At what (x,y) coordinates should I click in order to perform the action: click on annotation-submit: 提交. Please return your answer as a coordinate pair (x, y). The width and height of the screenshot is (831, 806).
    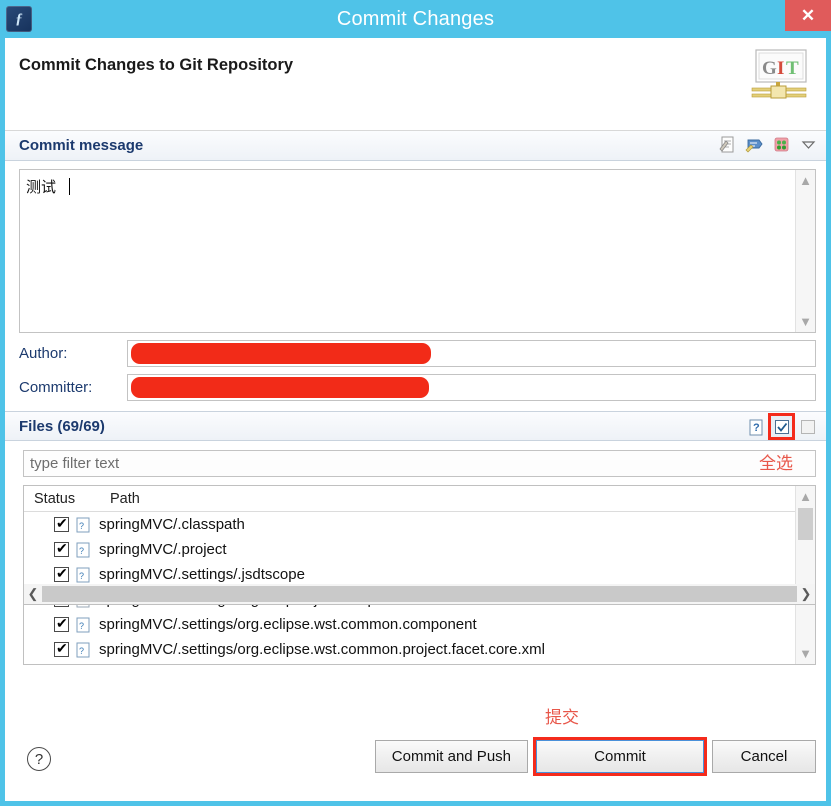
    Looking at the image, I should click on (562, 718).